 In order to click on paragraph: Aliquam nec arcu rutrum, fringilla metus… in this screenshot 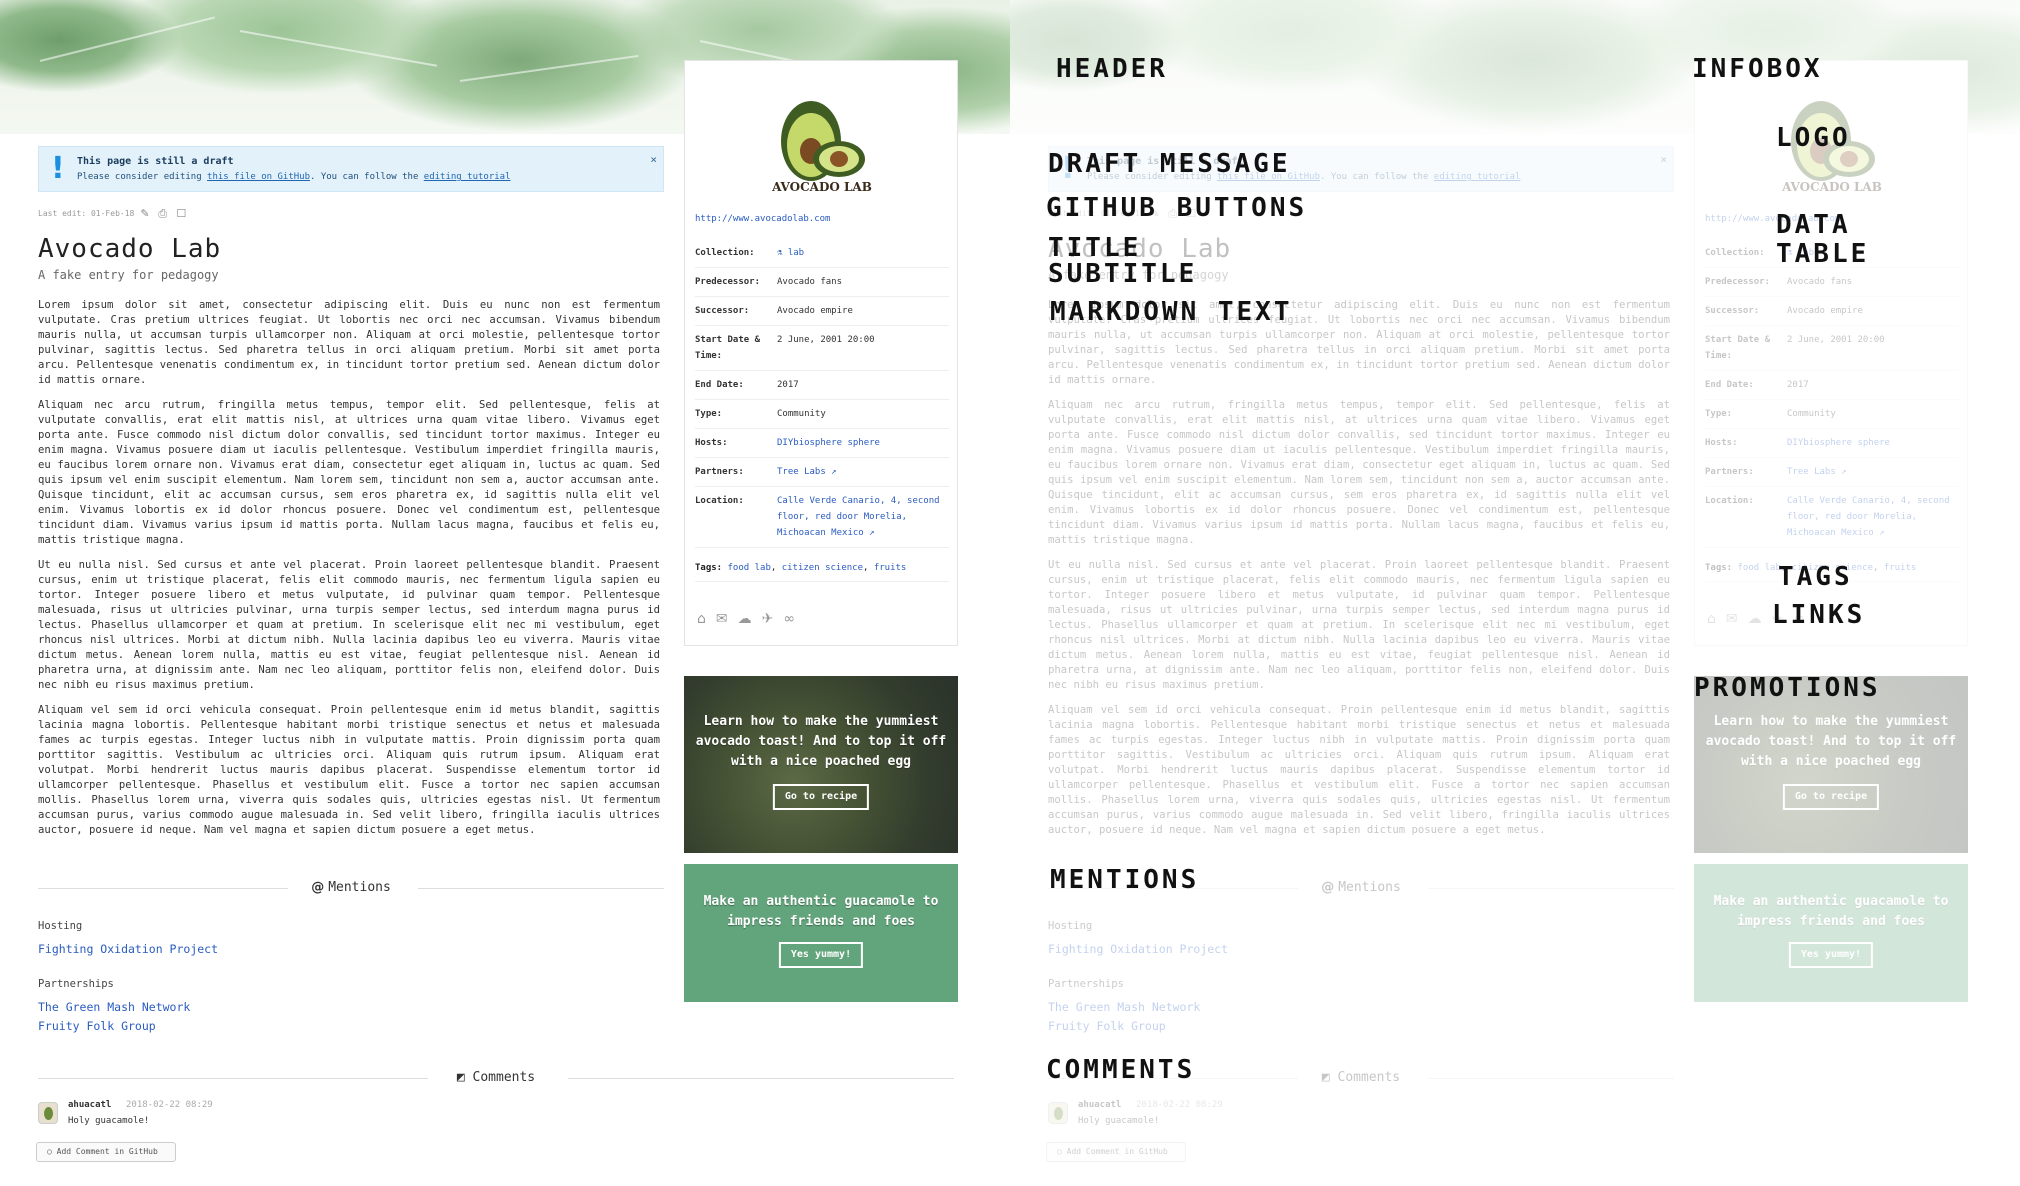, I will do `click(349, 472)`.